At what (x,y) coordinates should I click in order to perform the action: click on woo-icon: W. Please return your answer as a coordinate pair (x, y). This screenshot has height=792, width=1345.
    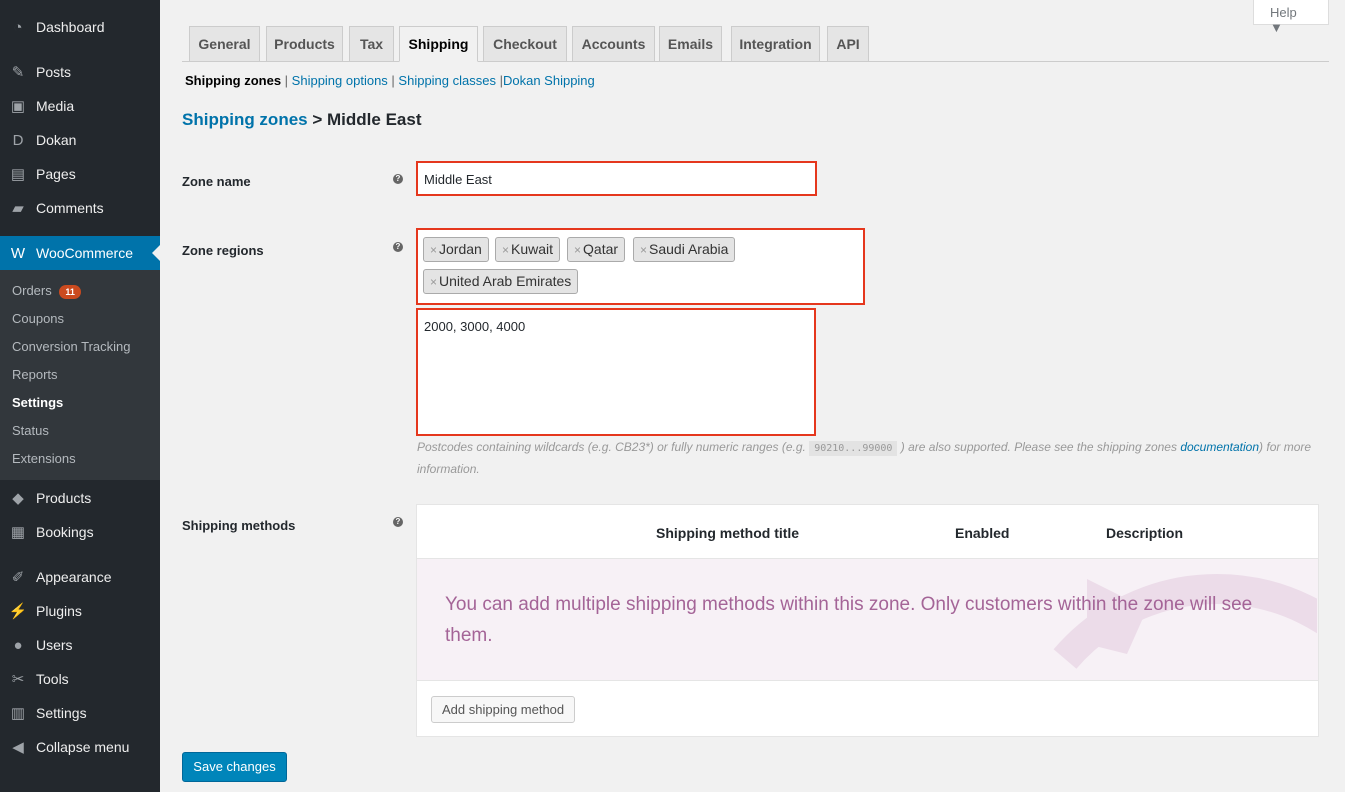
    Looking at the image, I should click on (18, 253).